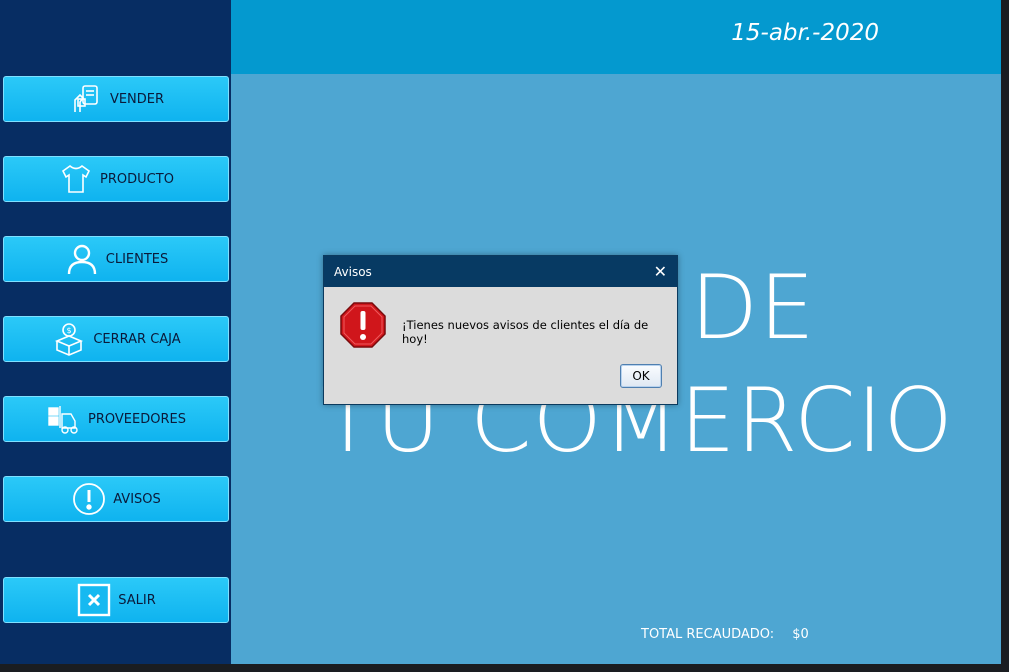  I want to click on close-register-button: $ CERRAR CAJA, so click(116, 339).